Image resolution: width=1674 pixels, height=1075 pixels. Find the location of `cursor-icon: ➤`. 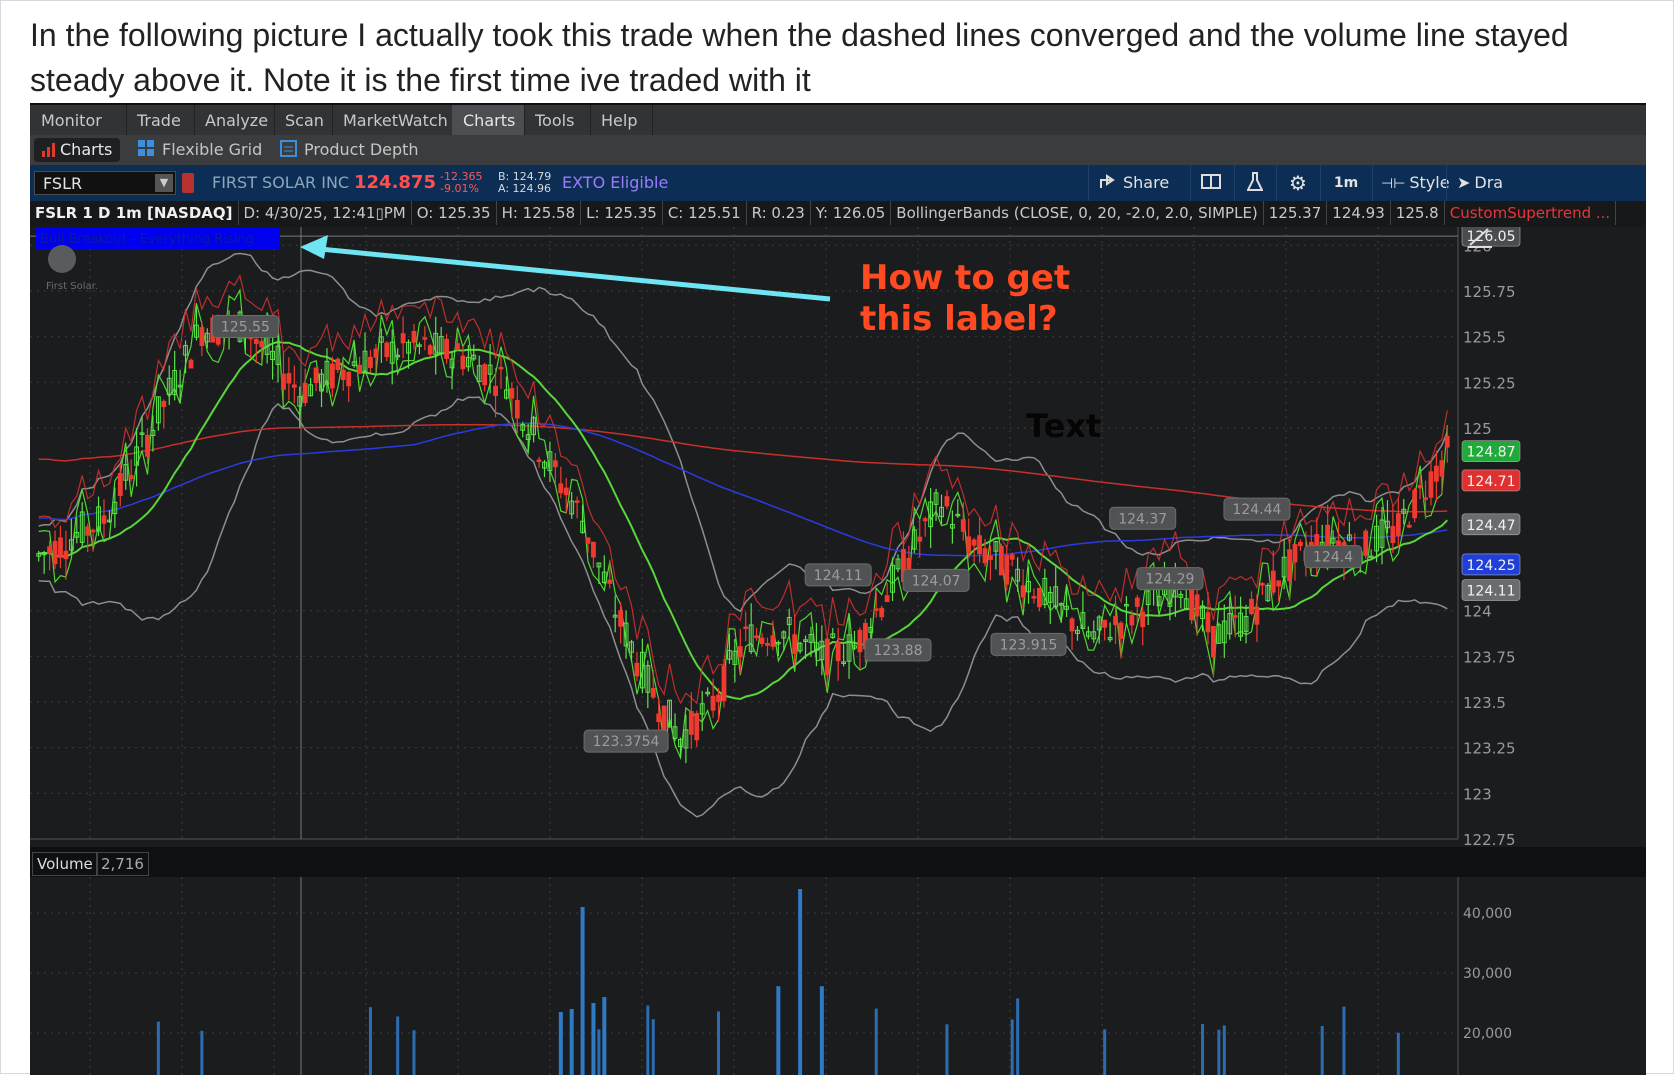

cursor-icon: ➤ is located at coordinates (1464, 182).